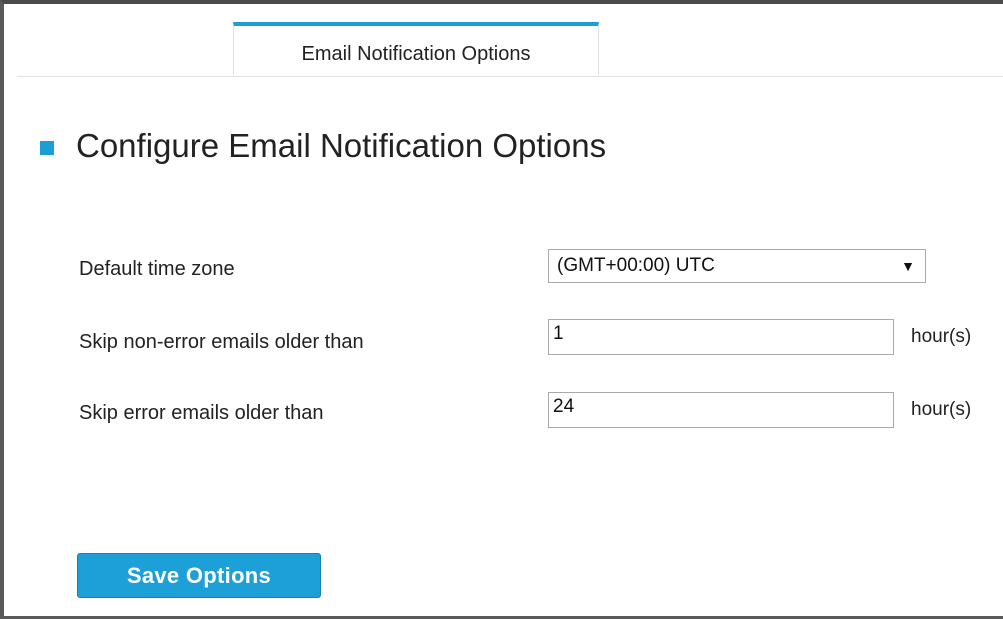 Image resolution: width=1003 pixels, height=619 pixels. What do you see at coordinates (721, 337) in the screenshot?
I see `skip-non-error-hours-input` at bounding box center [721, 337].